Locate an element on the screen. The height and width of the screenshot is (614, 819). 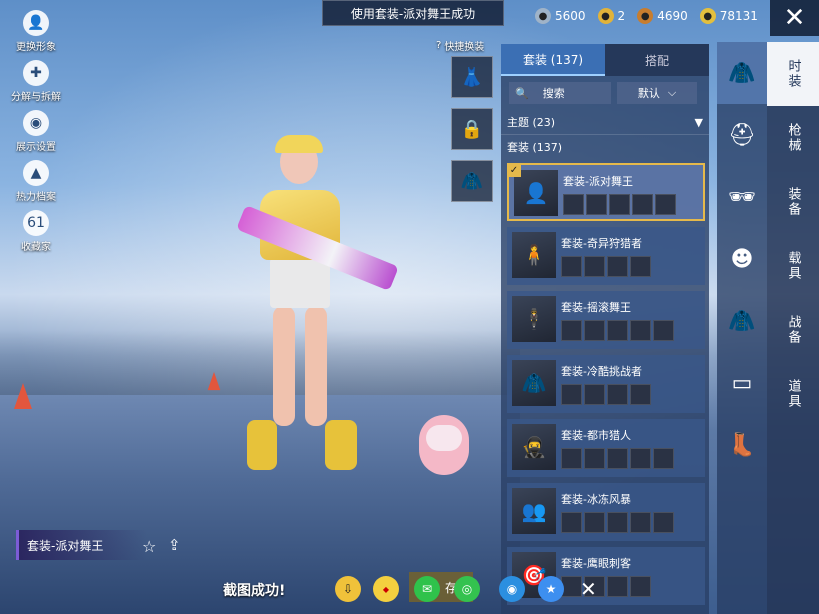
outfit-title: 套装-冰冻风暴 is located at coordinates (596, 499).